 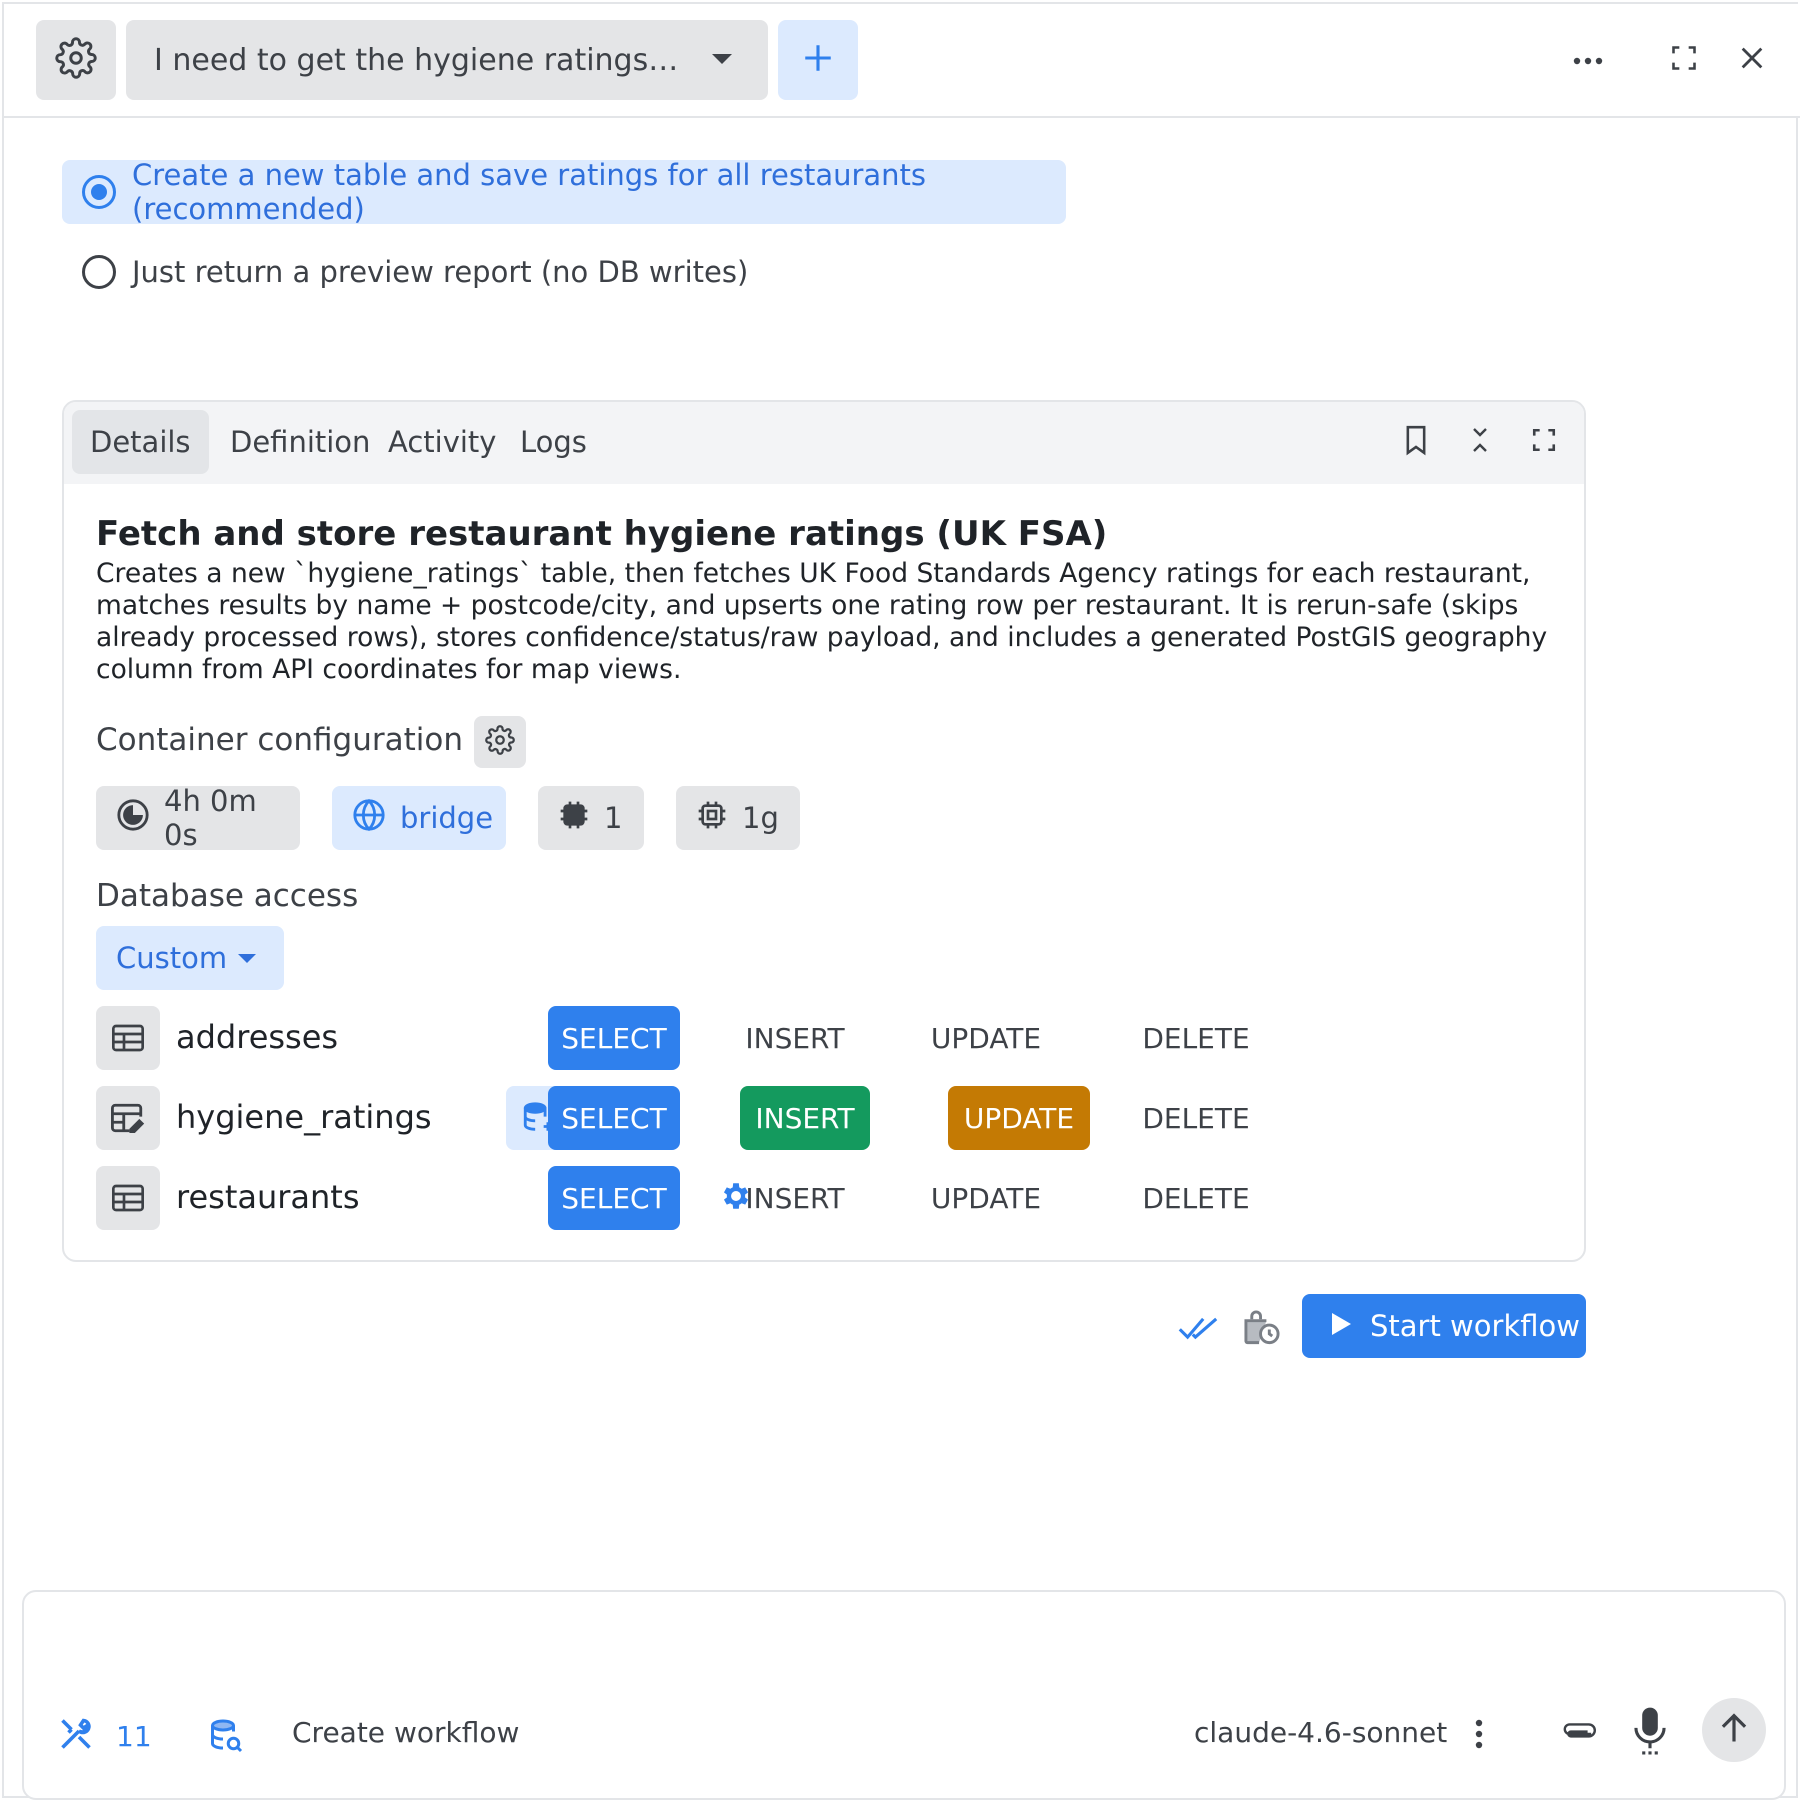 What do you see at coordinates (279, 740) in the screenshot?
I see `container-config-label: Container configuration` at bounding box center [279, 740].